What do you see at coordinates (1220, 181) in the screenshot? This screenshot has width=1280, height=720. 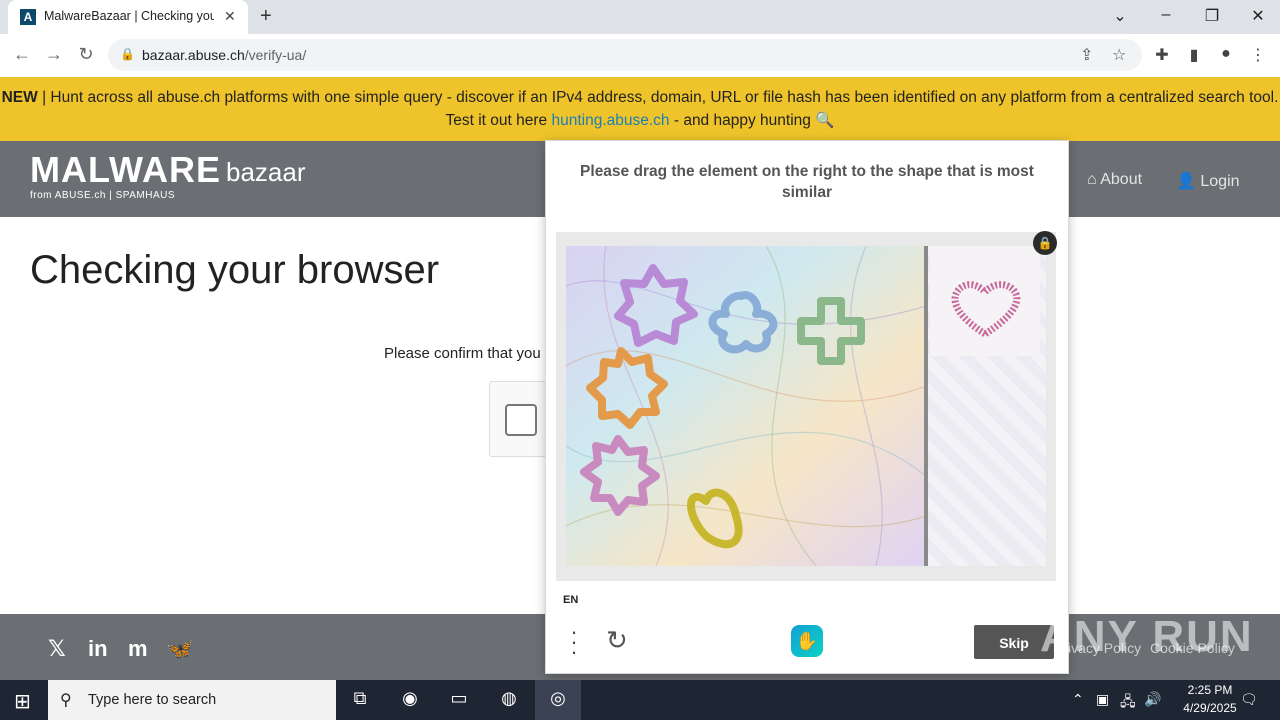 I see `nav-login-label: Login` at bounding box center [1220, 181].